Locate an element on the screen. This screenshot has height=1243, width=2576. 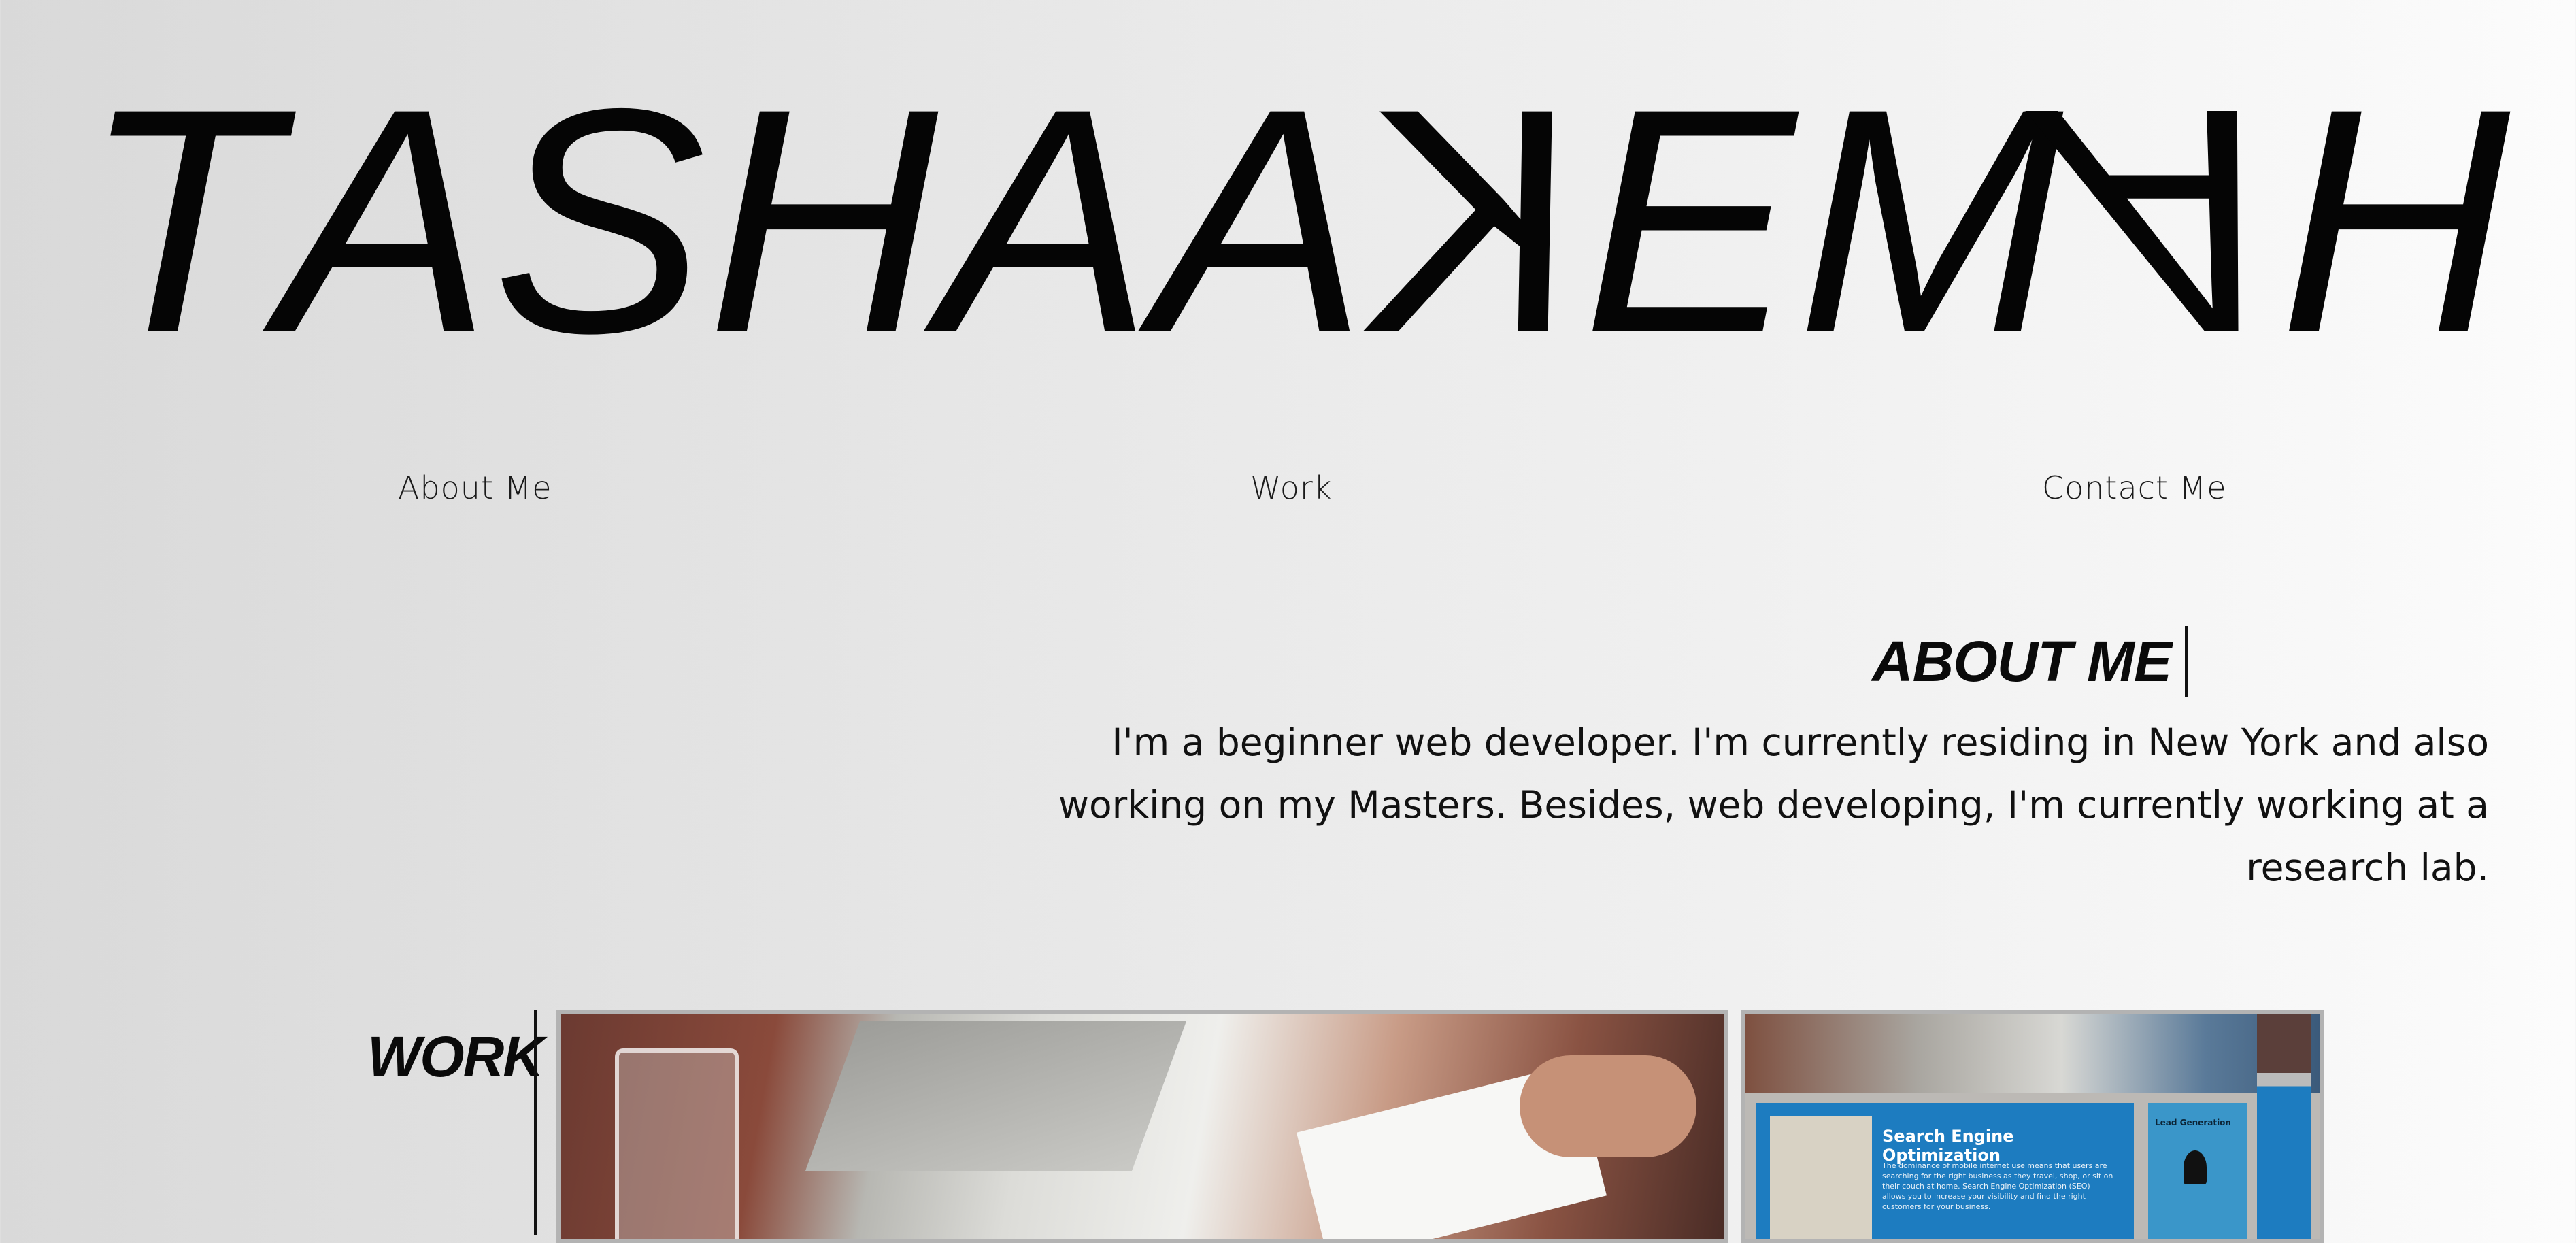
water-glass-image is located at coordinates (677, 1143).